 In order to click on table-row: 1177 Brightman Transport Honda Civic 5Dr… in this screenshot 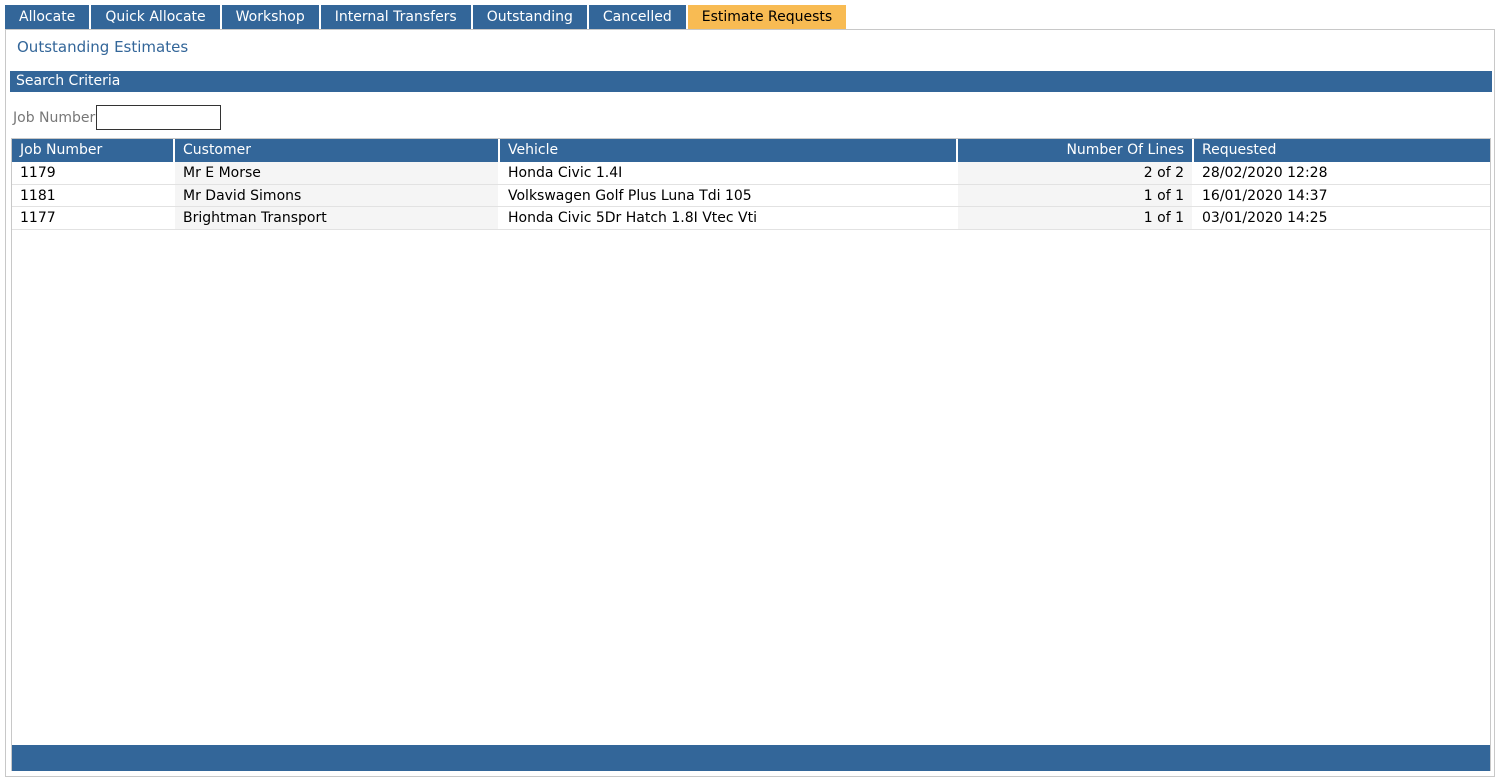, I will do `click(751, 218)`.